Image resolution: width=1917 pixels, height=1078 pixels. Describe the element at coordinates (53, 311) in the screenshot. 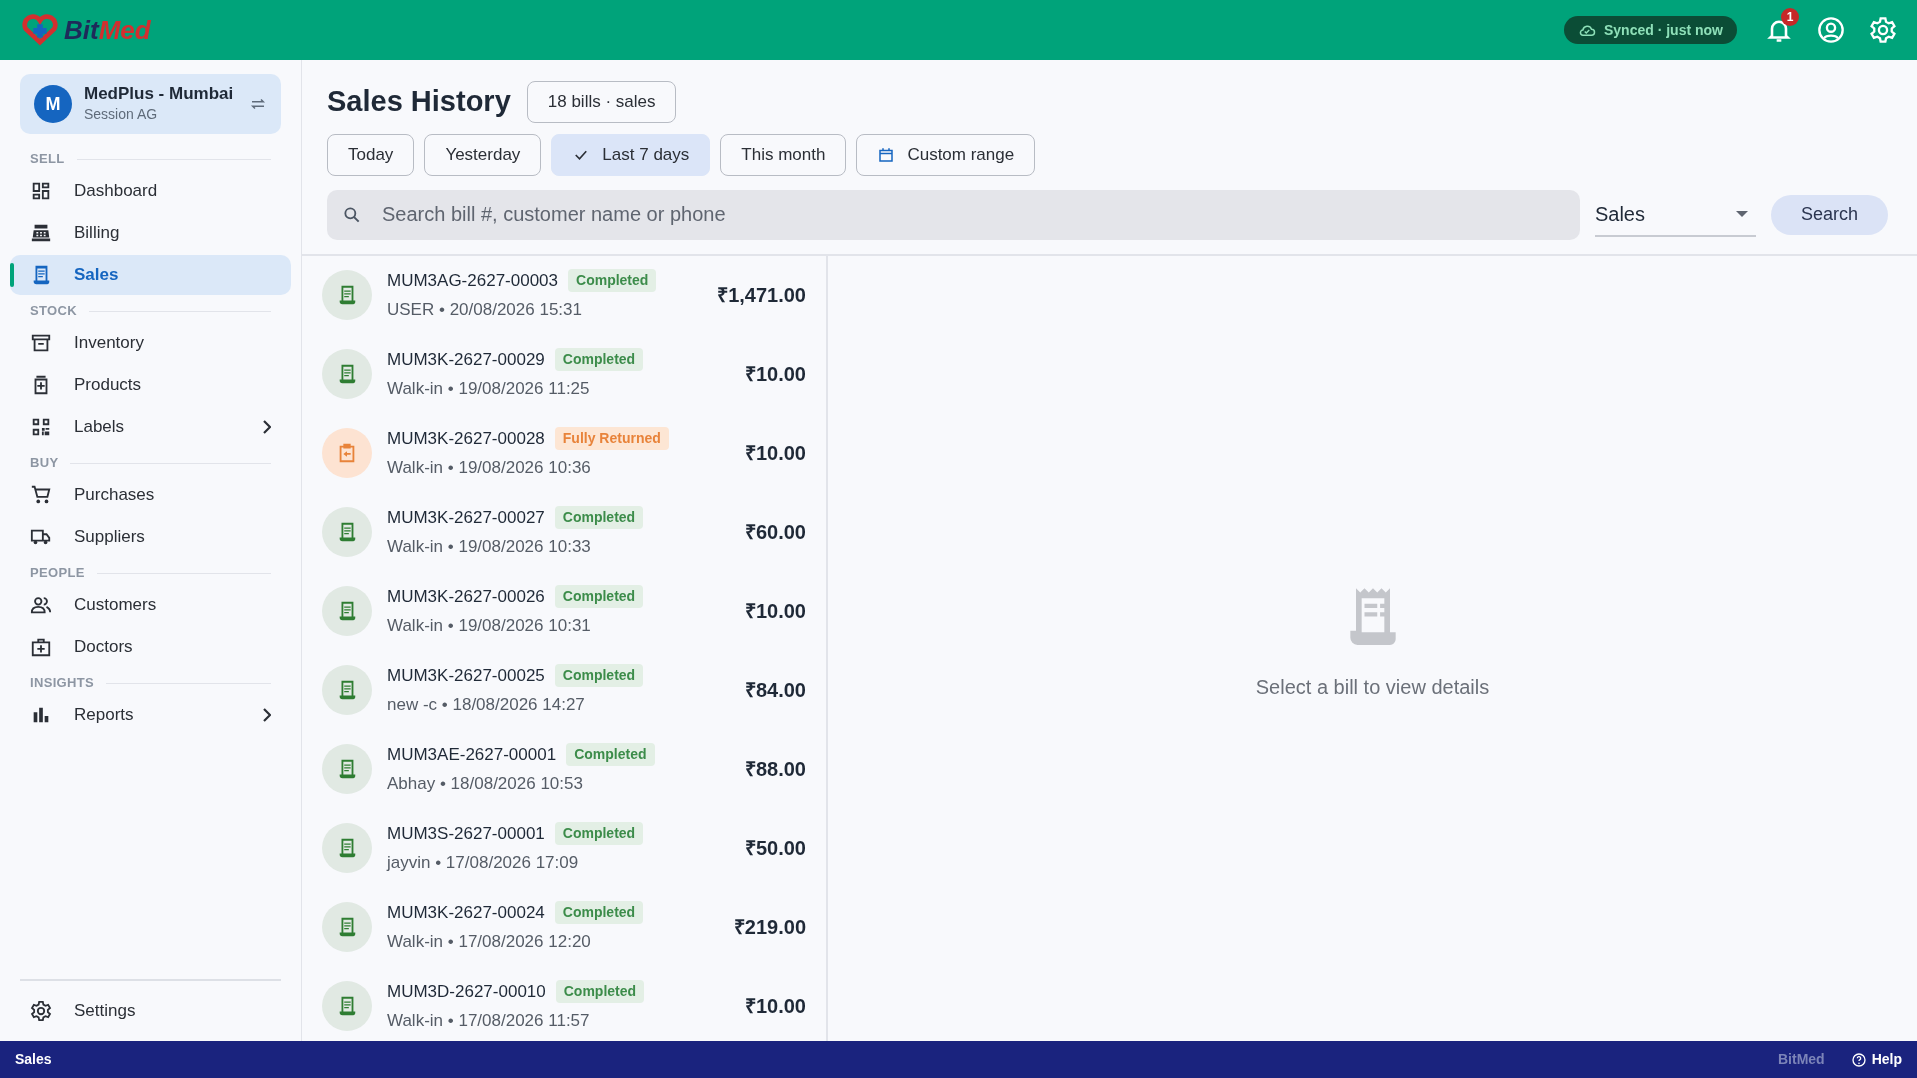

I see `section-heading: STOCK` at that location.